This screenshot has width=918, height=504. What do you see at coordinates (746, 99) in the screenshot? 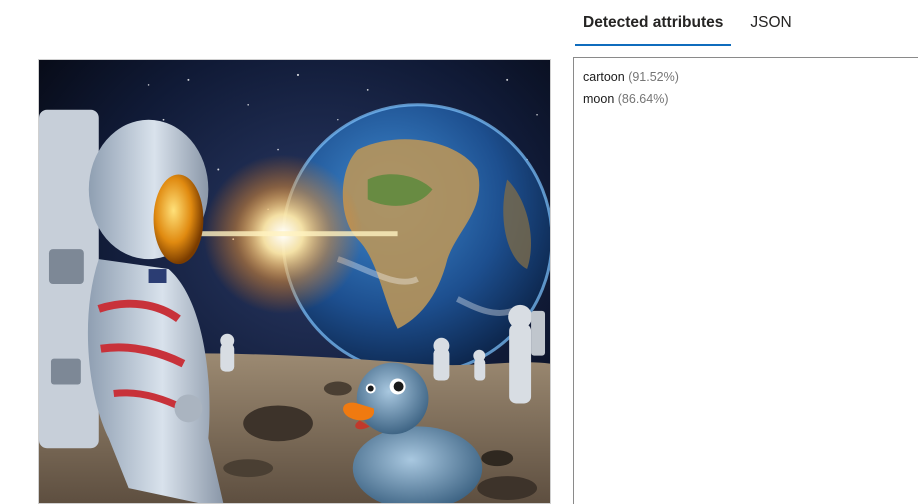
I see `attribute-item: moon (86.64%)` at bounding box center [746, 99].